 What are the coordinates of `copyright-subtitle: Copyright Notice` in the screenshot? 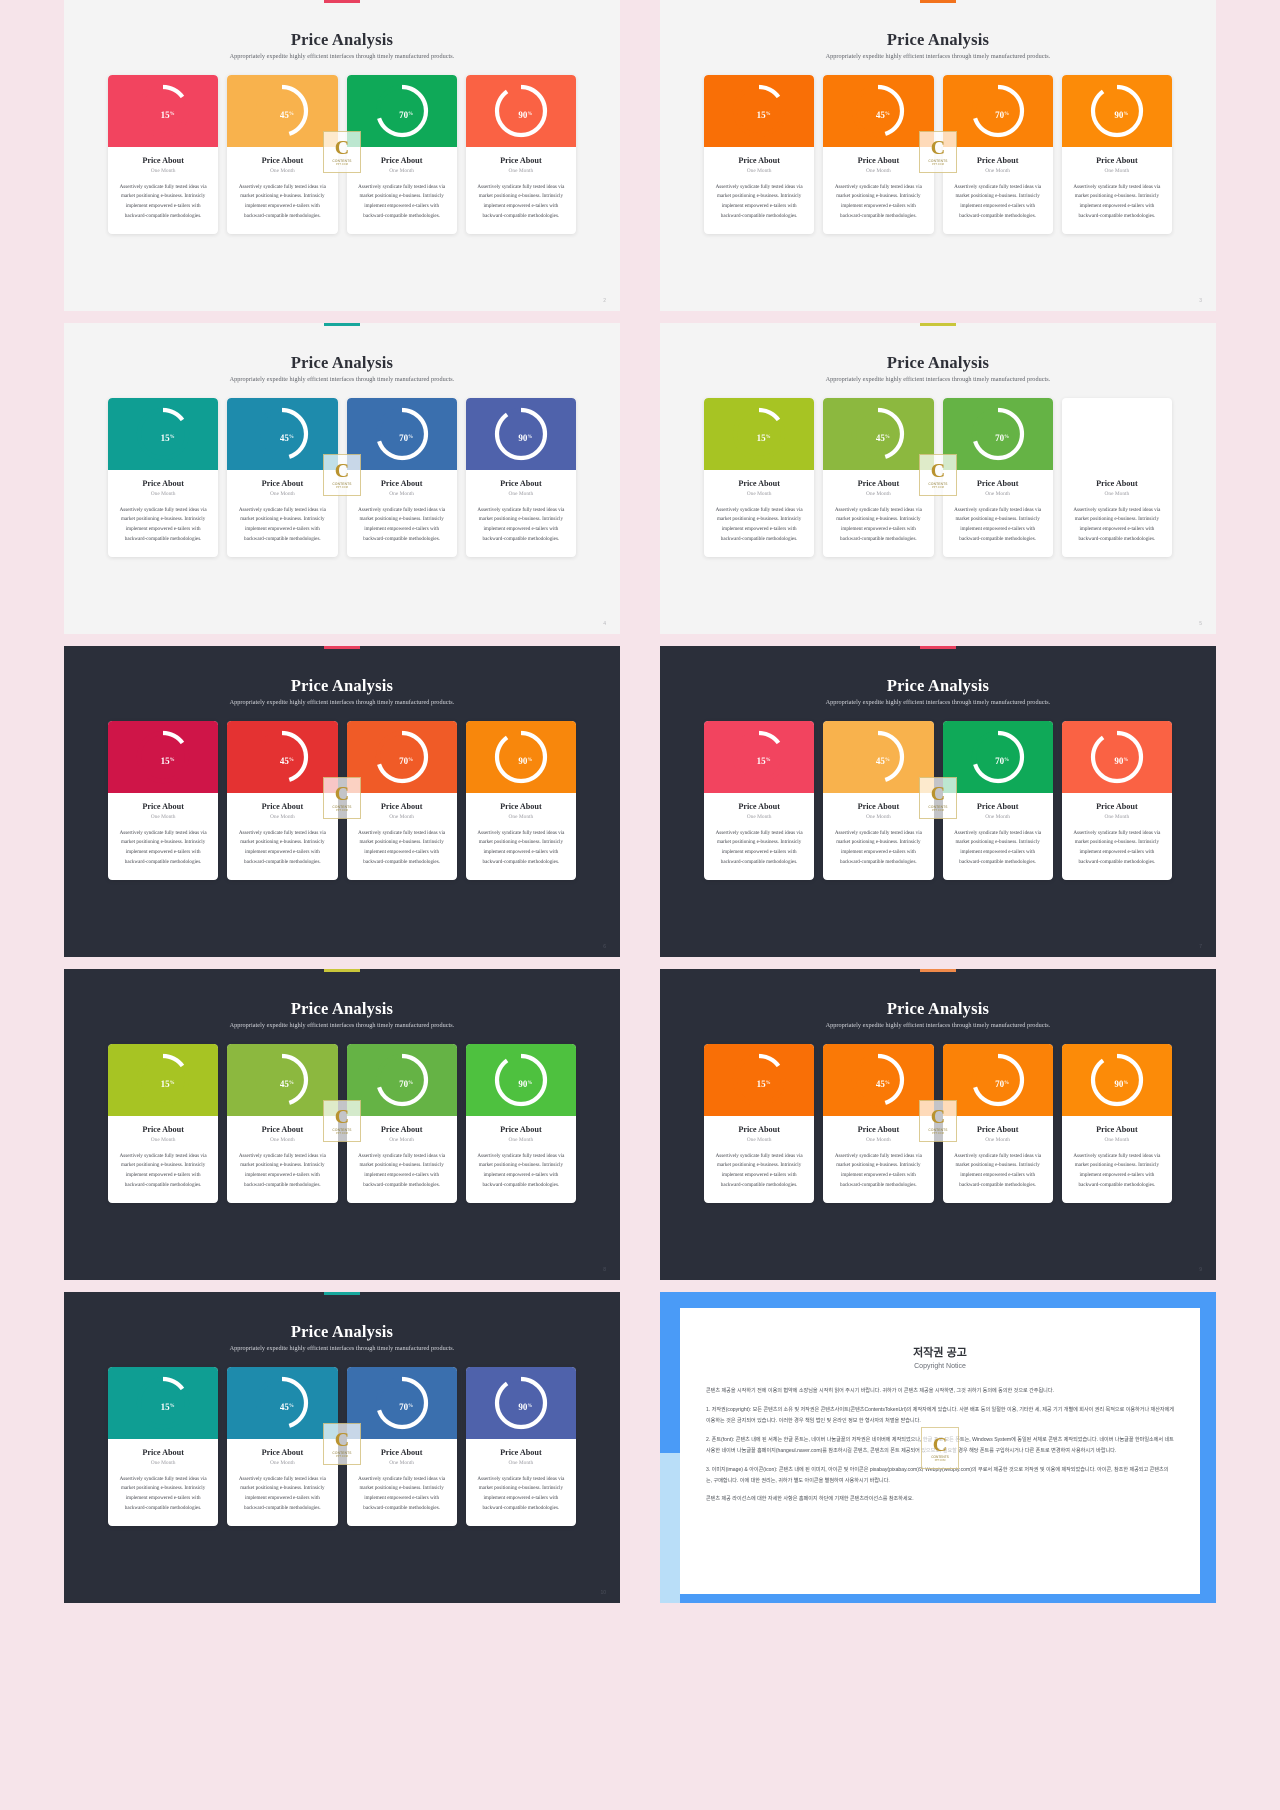 It's located at (940, 1366).